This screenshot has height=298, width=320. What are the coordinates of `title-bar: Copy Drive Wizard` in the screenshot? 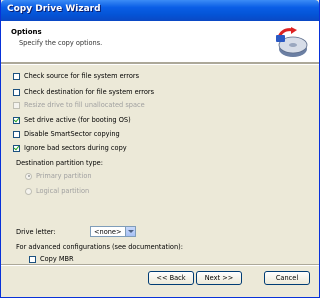 It's located at (160, 10).